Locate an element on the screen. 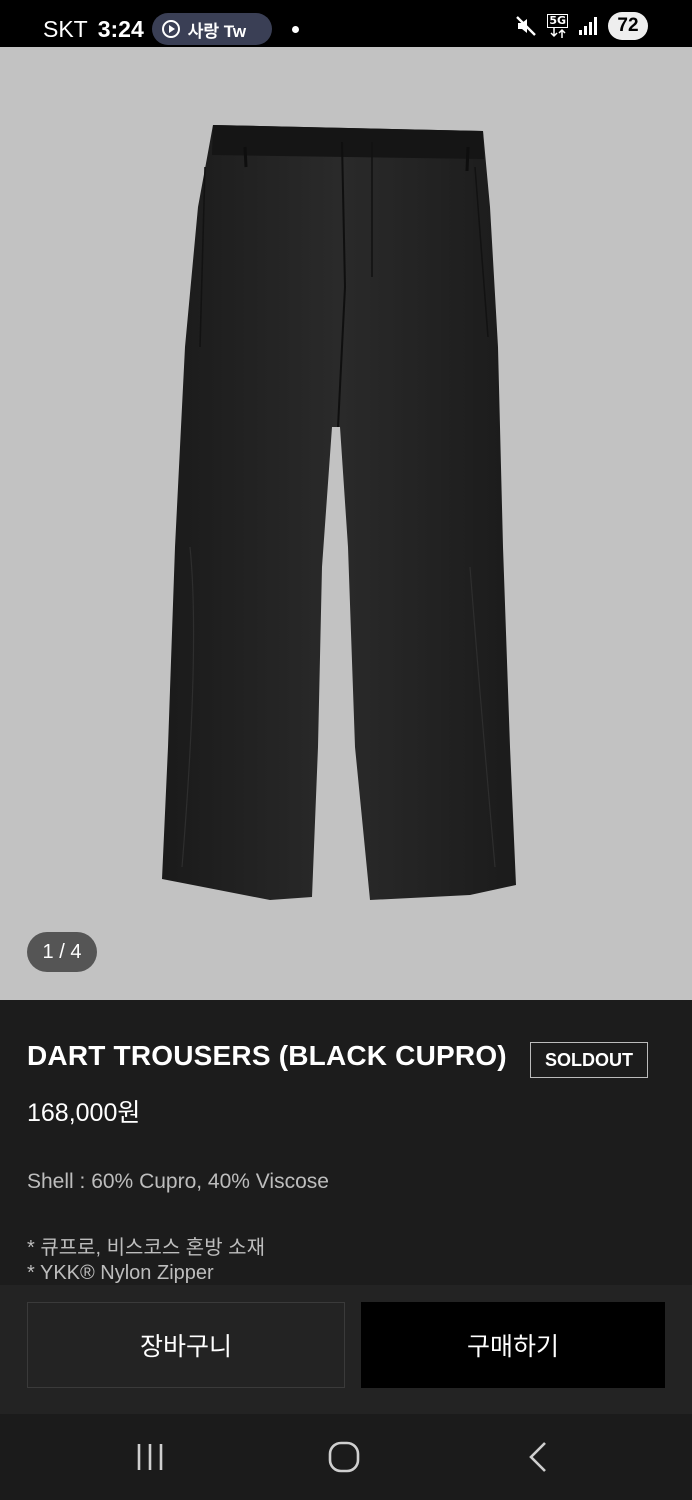 The image size is (692, 1500). home-icon is located at coordinates (344, 1457).